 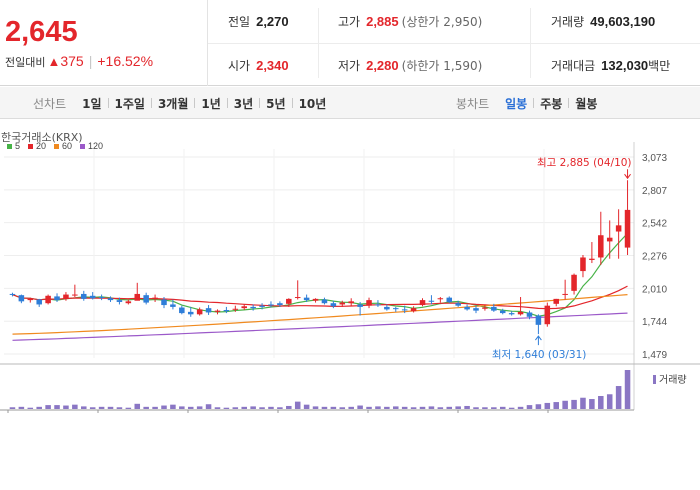 What do you see at coordinates (243, 103) in the screenshot?
I see `period-3y: 3년` at bounding box center [243, 103].